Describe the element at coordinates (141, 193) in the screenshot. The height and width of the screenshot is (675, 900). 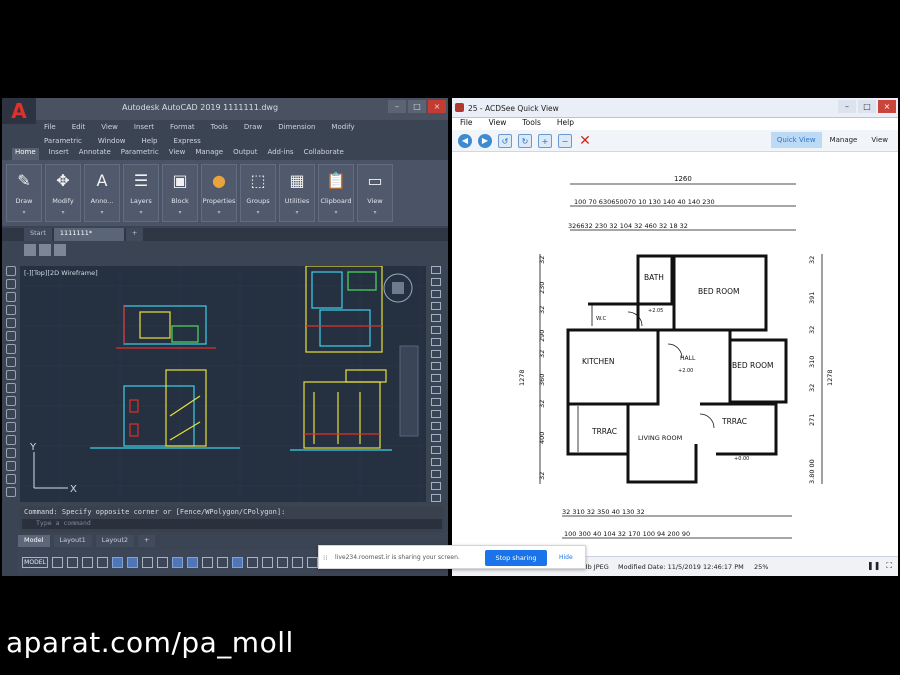
I see `layers-panel-button: ☰ Layers ▾` at that location.